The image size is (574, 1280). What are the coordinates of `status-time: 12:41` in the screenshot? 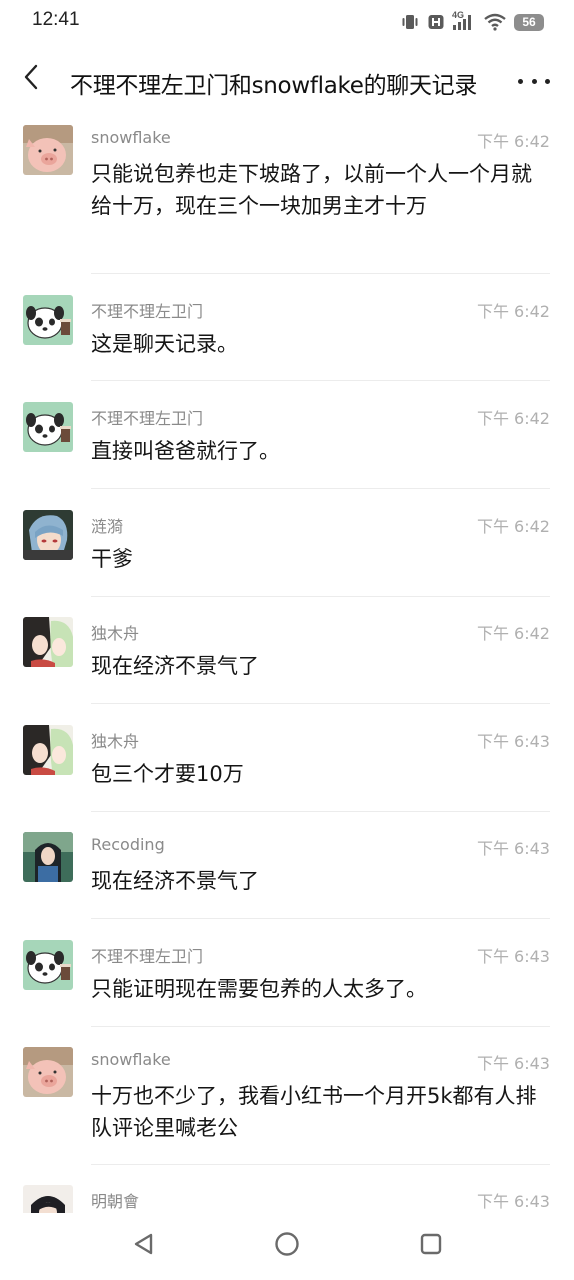 It's located at (56, 19).